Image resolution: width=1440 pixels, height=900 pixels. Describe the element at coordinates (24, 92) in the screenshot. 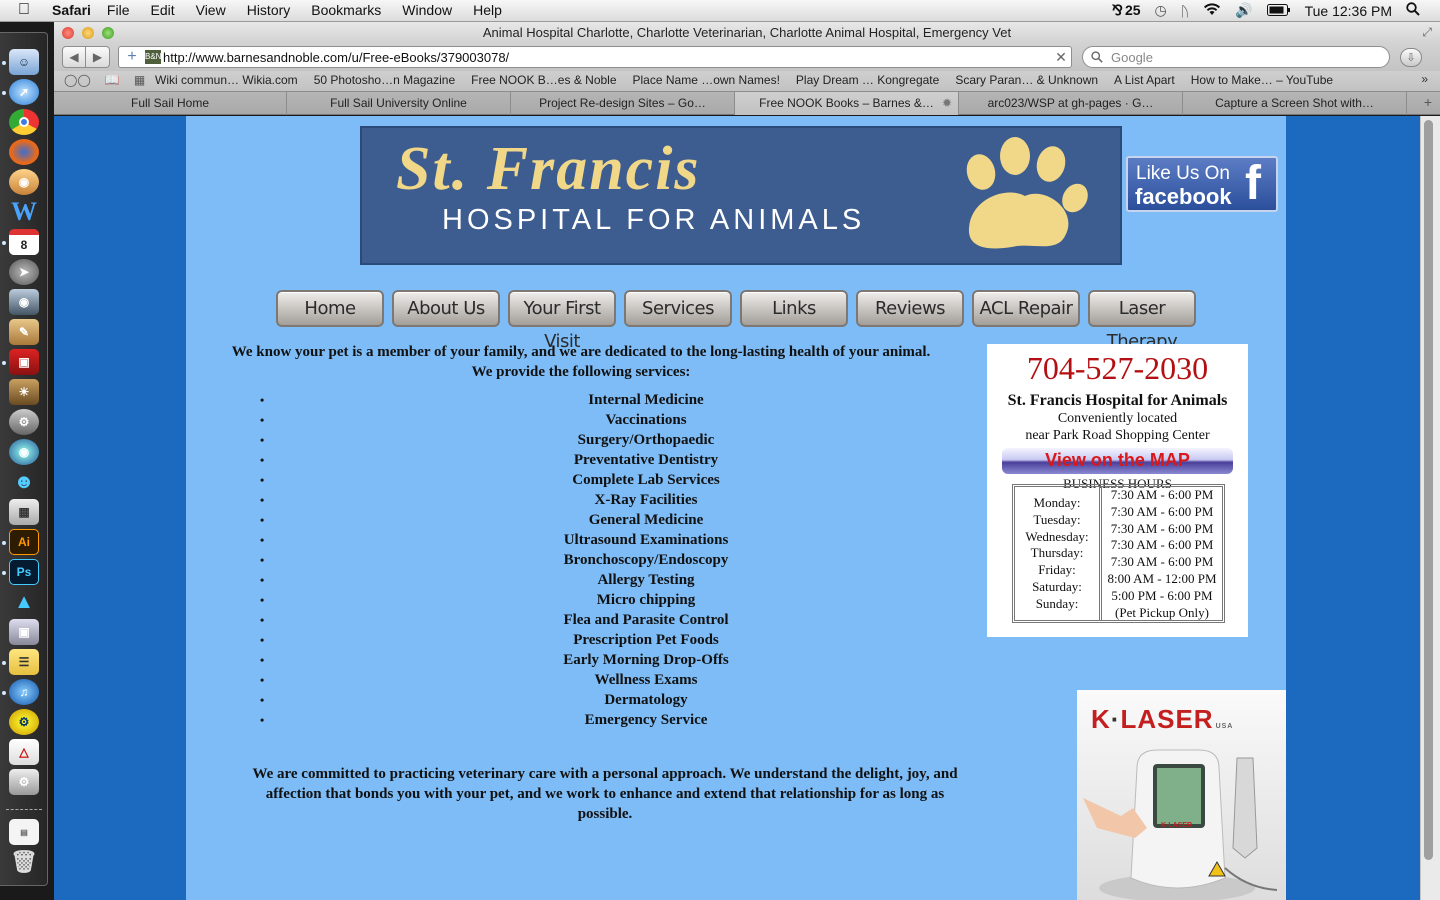

I see `safari-icon: ➚` at that location.